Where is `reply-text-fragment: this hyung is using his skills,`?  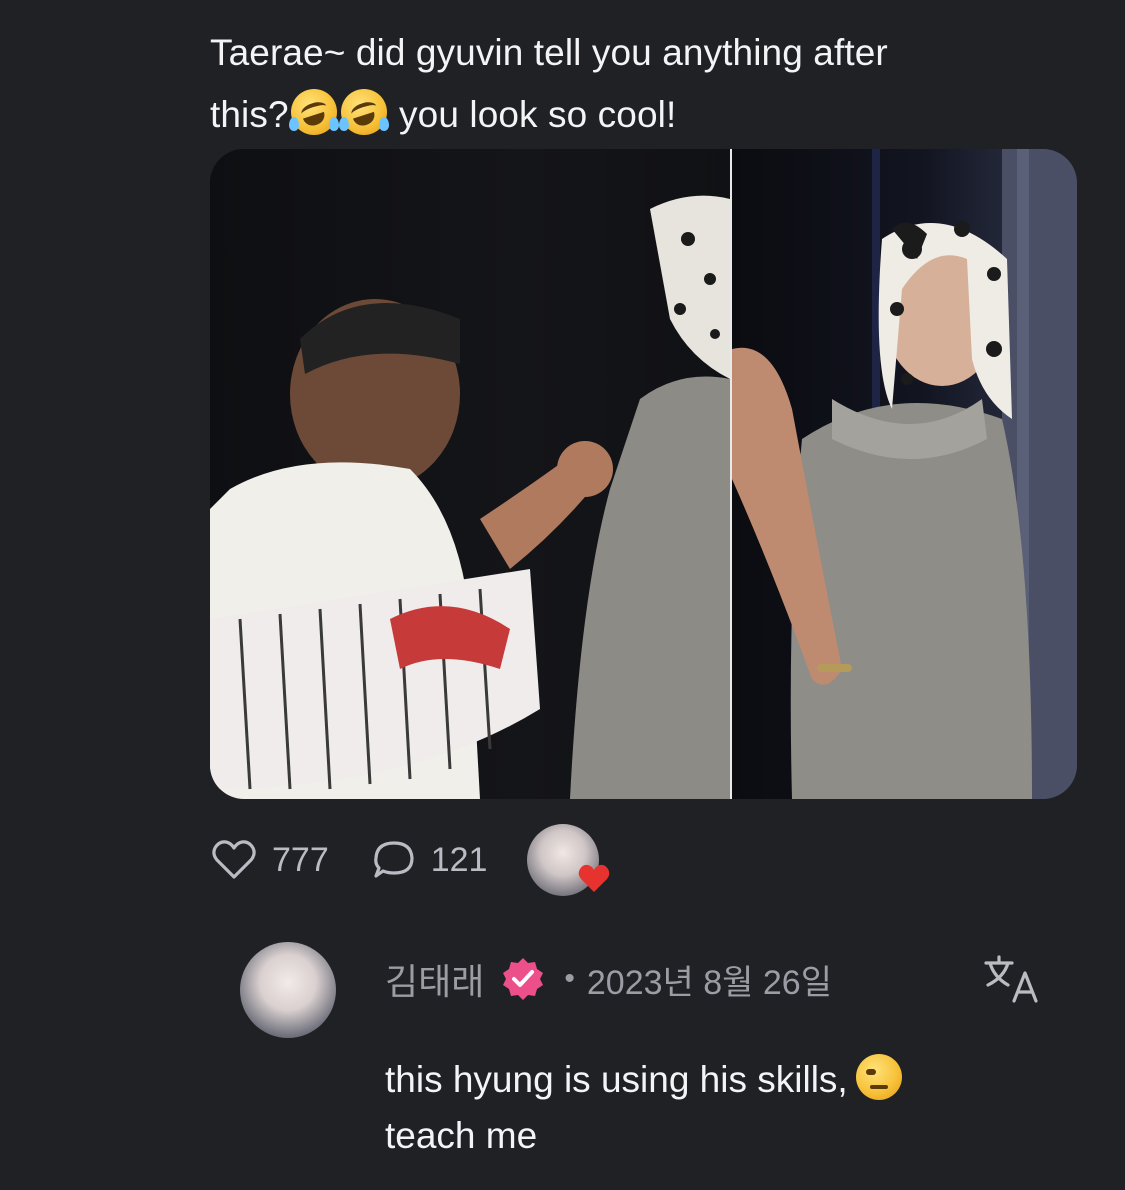
reply-text-fragment: this hyung is using his skills, is located at coordinates (616, 1079).